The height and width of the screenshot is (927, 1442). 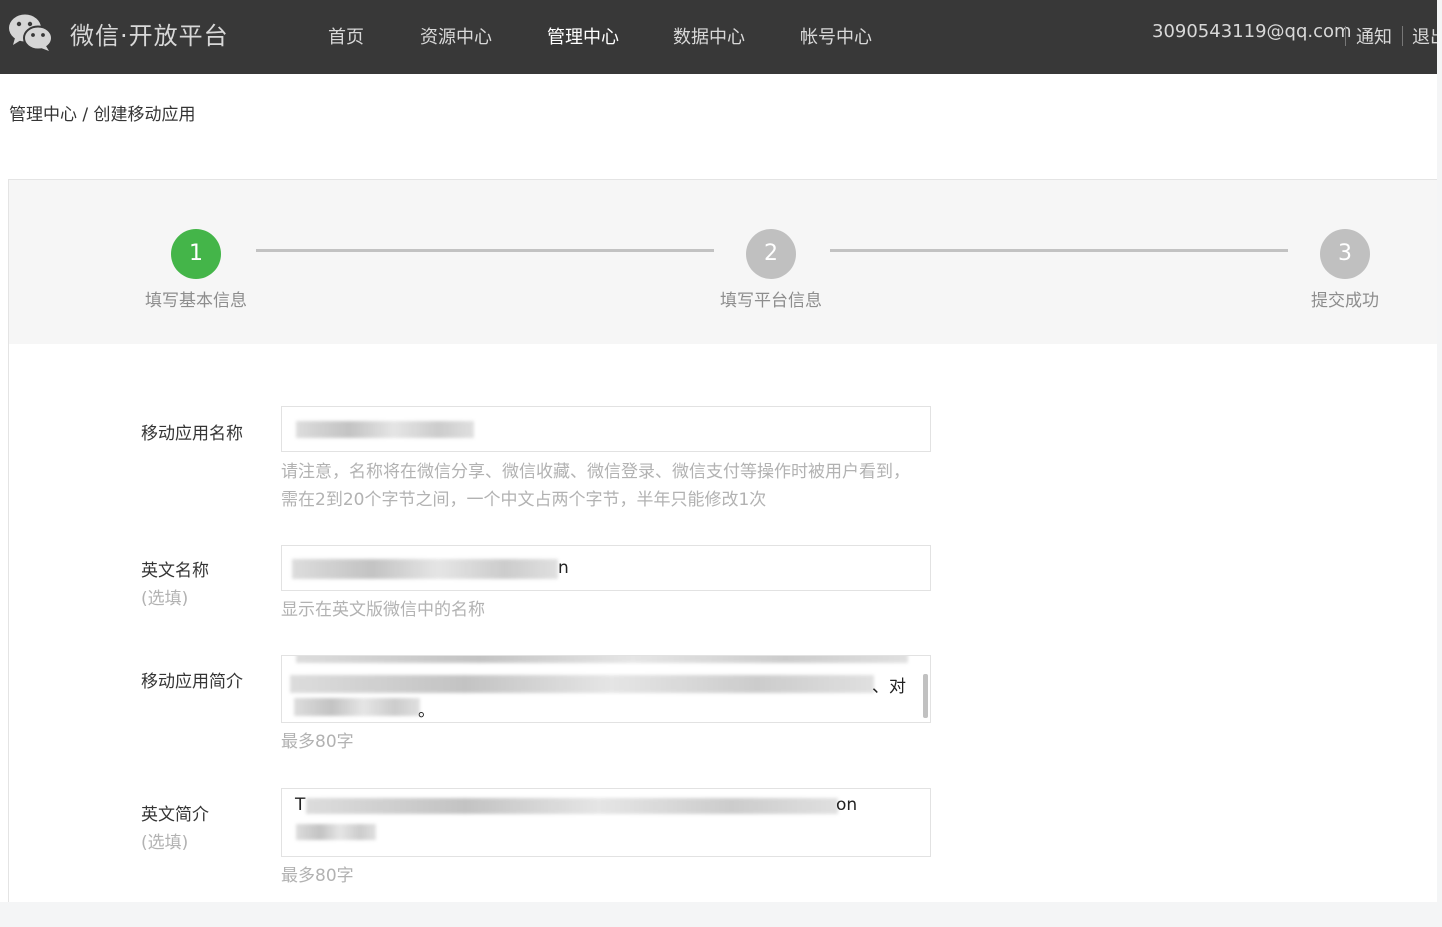 What do you see at coordinates (524, 500) in the screenshot?
I see `app-name-hint-line2: 需在2到20个字节之间，一个中文占两个字节，半年只能修改1次` at bounding box center [524, 500].